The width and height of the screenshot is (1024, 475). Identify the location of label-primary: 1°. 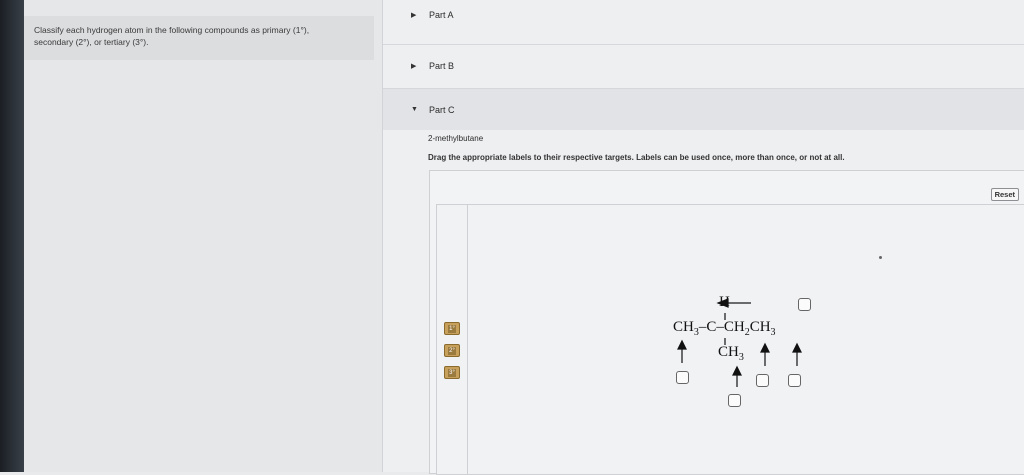
(452, 328).